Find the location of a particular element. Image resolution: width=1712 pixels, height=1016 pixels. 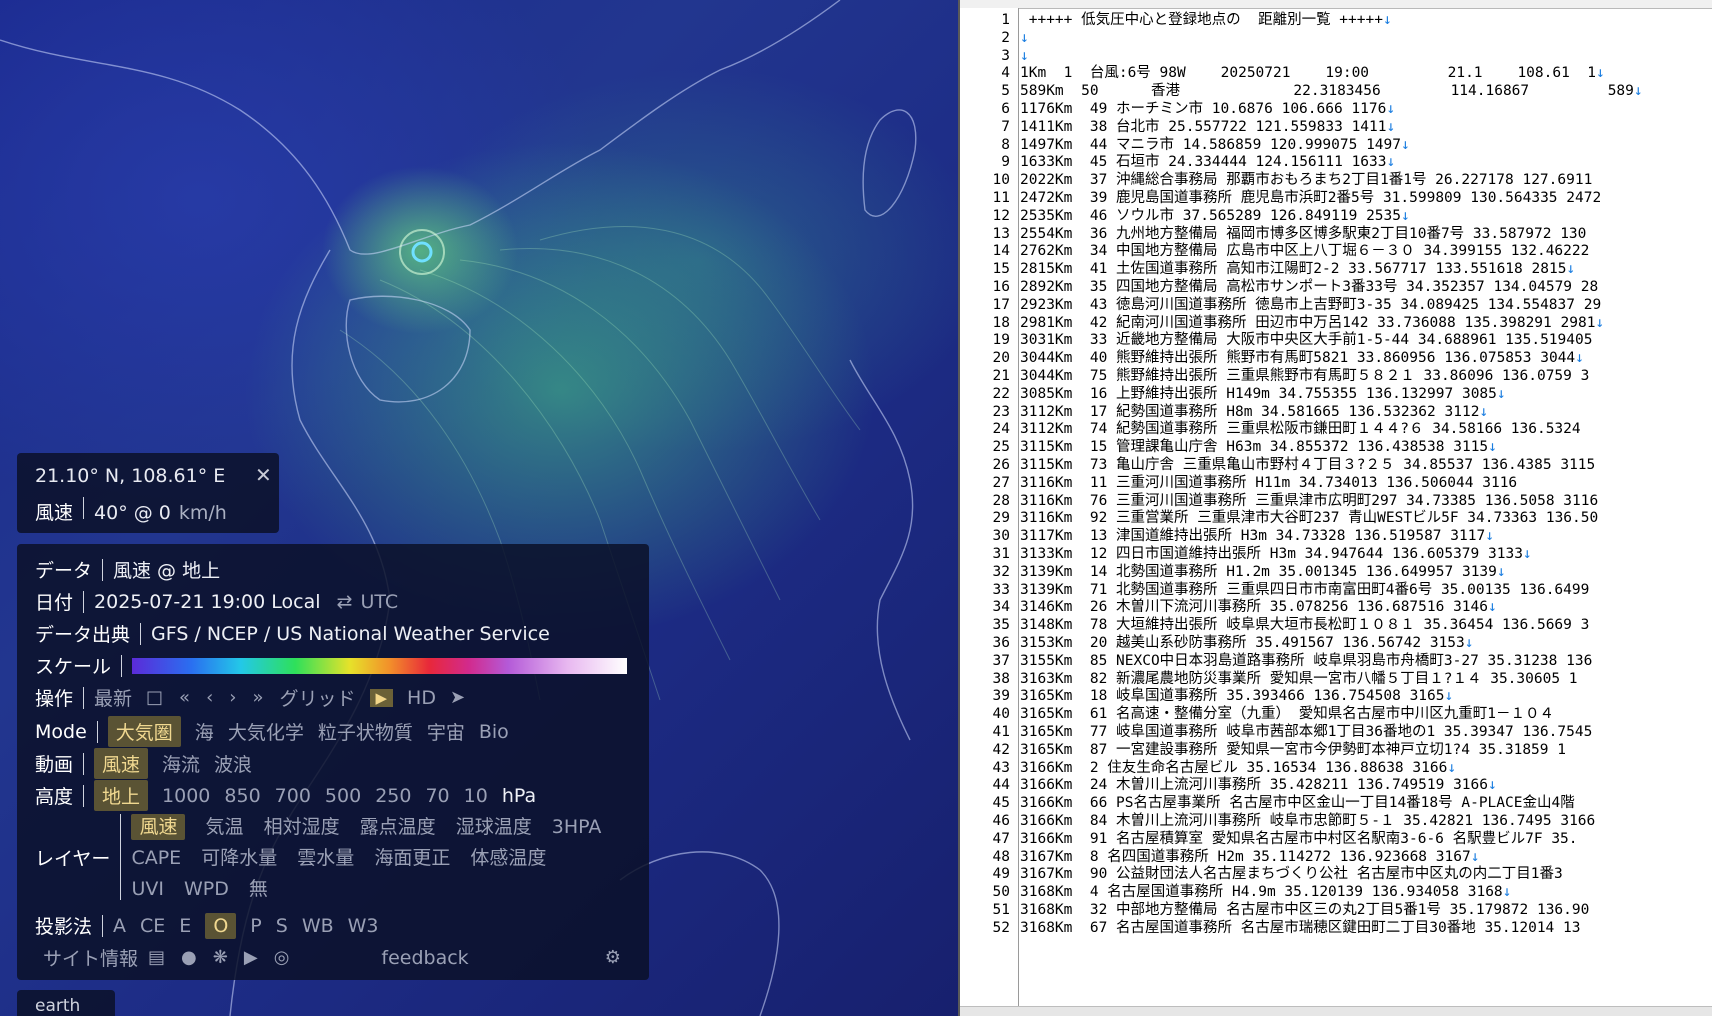

horizontal-scrollbar is located at coordinates (1336, 1011).